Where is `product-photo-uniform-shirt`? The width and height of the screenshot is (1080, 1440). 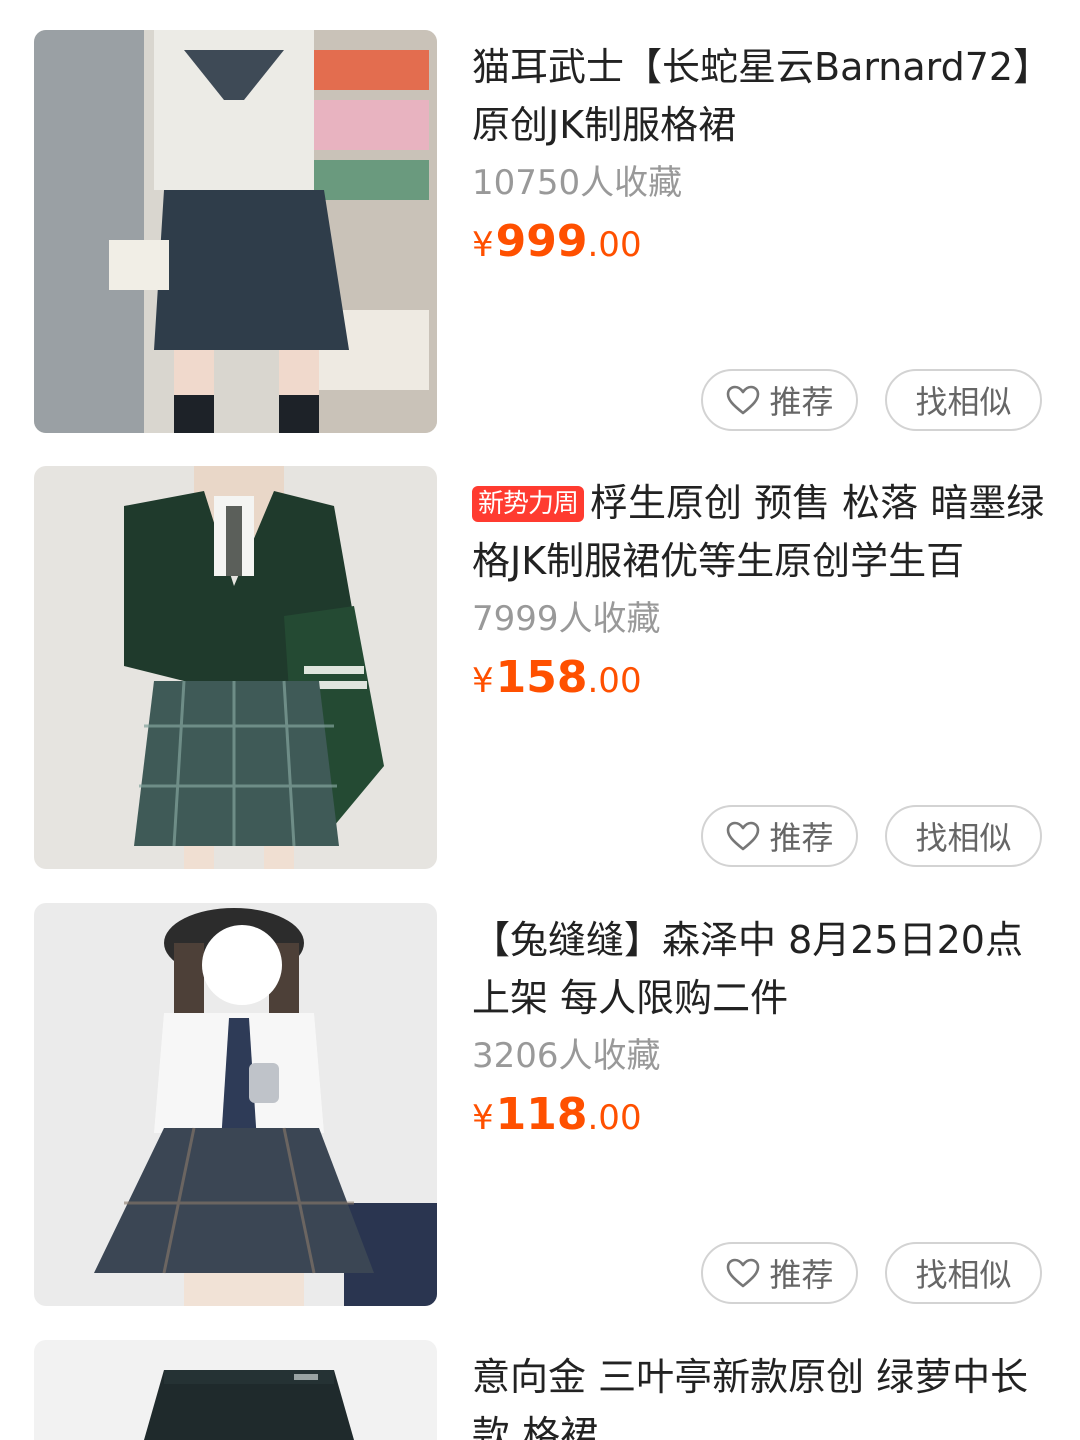
product-photo-uniform-shirt is located at coordinates (235, 1104).